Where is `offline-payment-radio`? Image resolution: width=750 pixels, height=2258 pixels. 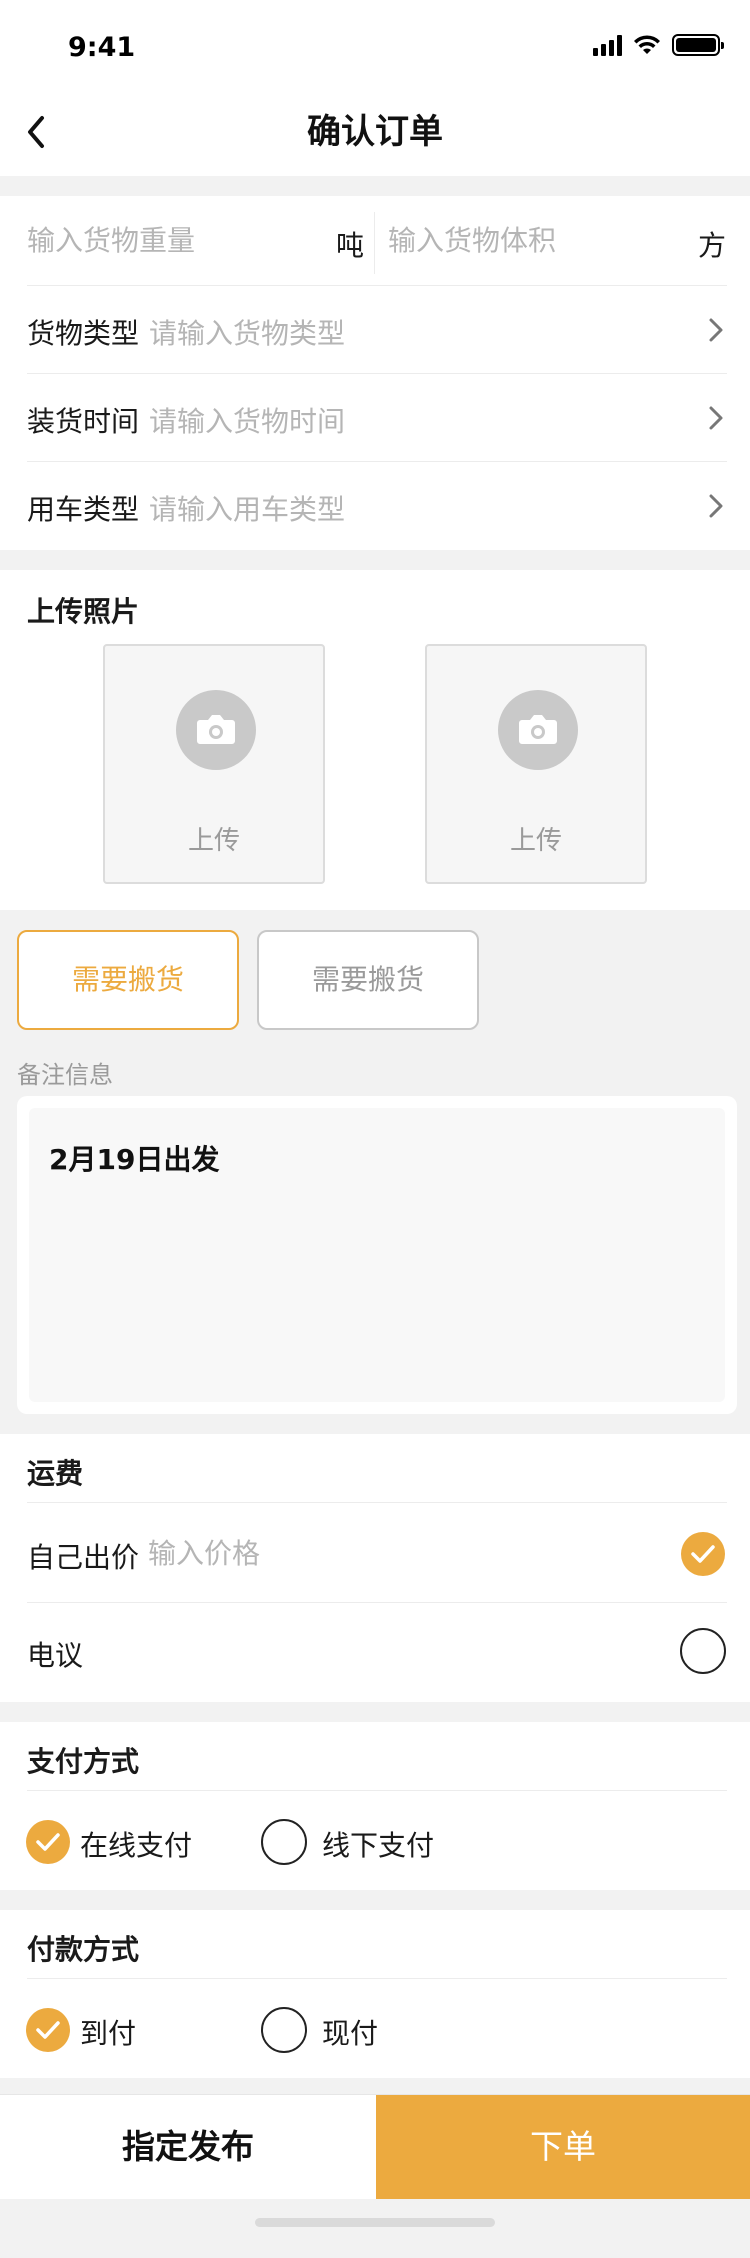 offline-payment-radio is located at coordinates (284, 1842).